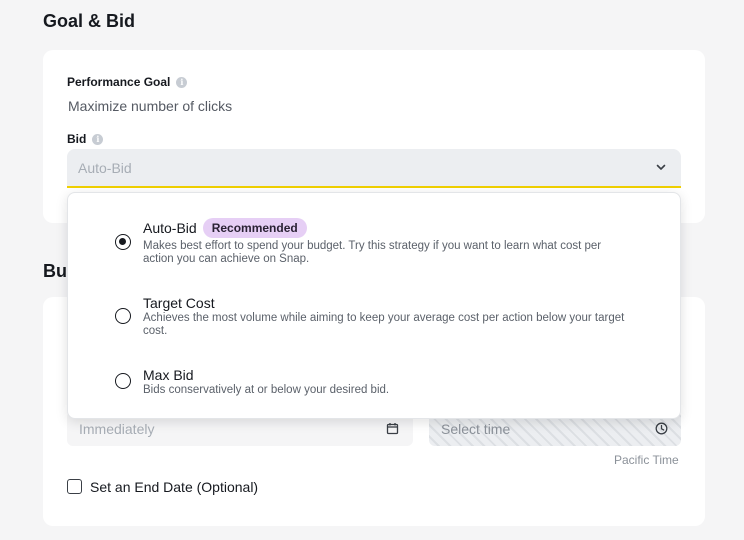 The width and height of the screenshot is (744, 540). Describe the element at coordinates (123, 316) in the screenshot. I see `target-cost-radio` at that location.